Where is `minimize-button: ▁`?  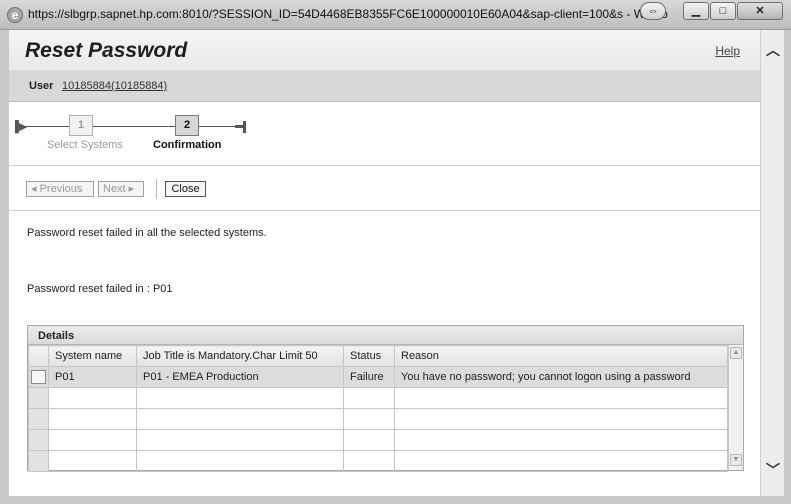 minimize-button: ▁ is located at coordinates (696, 11).